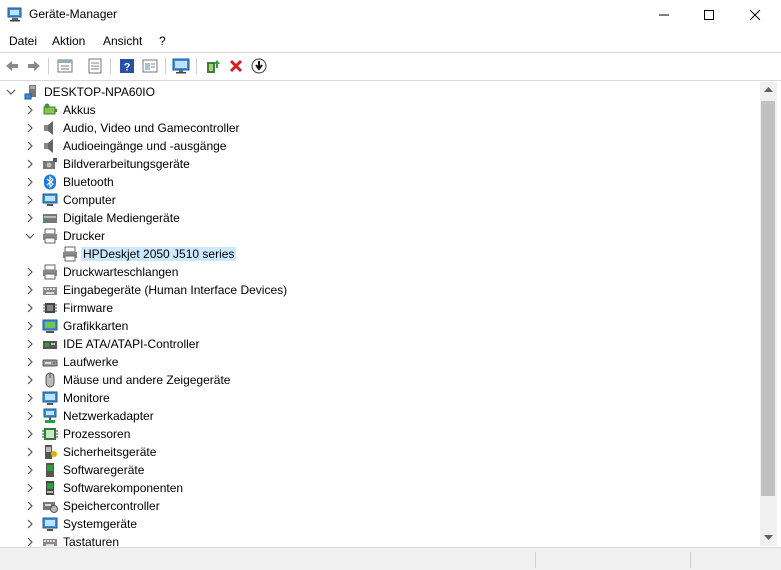  What do you see at coordinates (150, 66) in the screenshot?
I see `device-view-button` at bounding box center [150, 66].